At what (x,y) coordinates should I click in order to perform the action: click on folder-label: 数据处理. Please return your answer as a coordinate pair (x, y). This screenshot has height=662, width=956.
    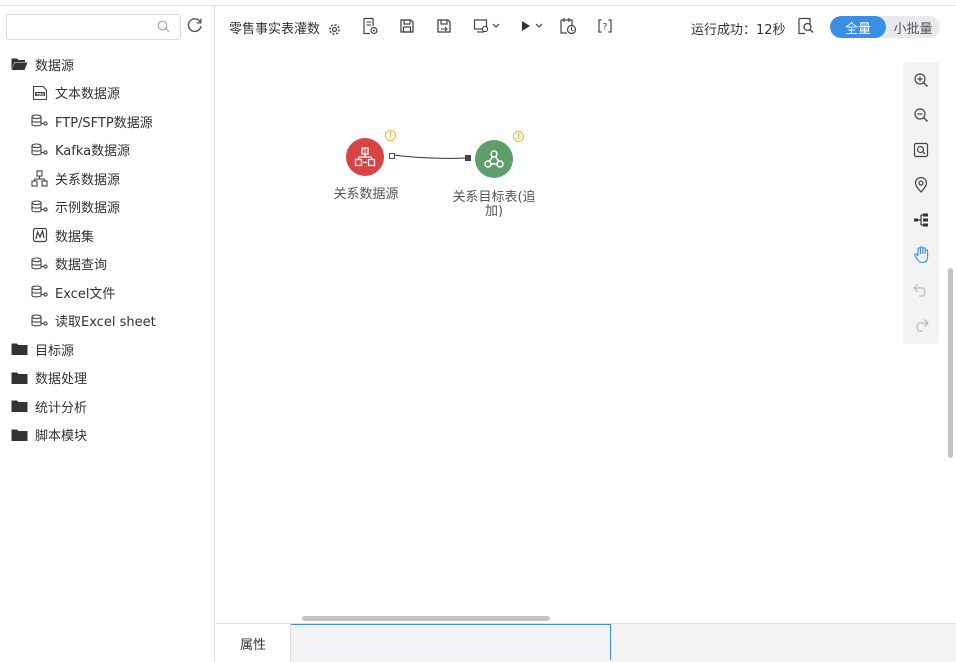
    Looking at the image, I should click on (61, 380).